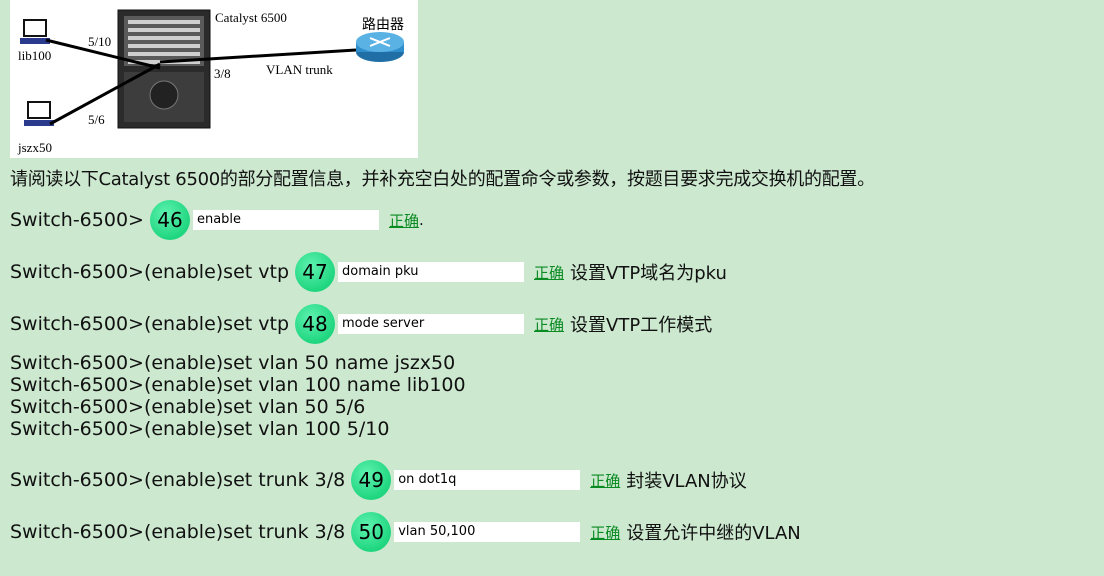 The height and width of the screenshot is (576, 1104). What do you see at coordinates (487, 480) in the screenshot?
I see `answer-field: on dot1q` at bounding box center [487, 480].